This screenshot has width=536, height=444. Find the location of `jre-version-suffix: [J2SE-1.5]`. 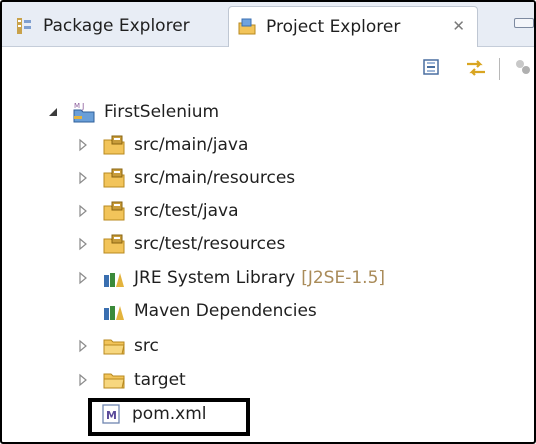

jre-version-suffix: [J2SE-1.5] is located at coordinates (343, 278).